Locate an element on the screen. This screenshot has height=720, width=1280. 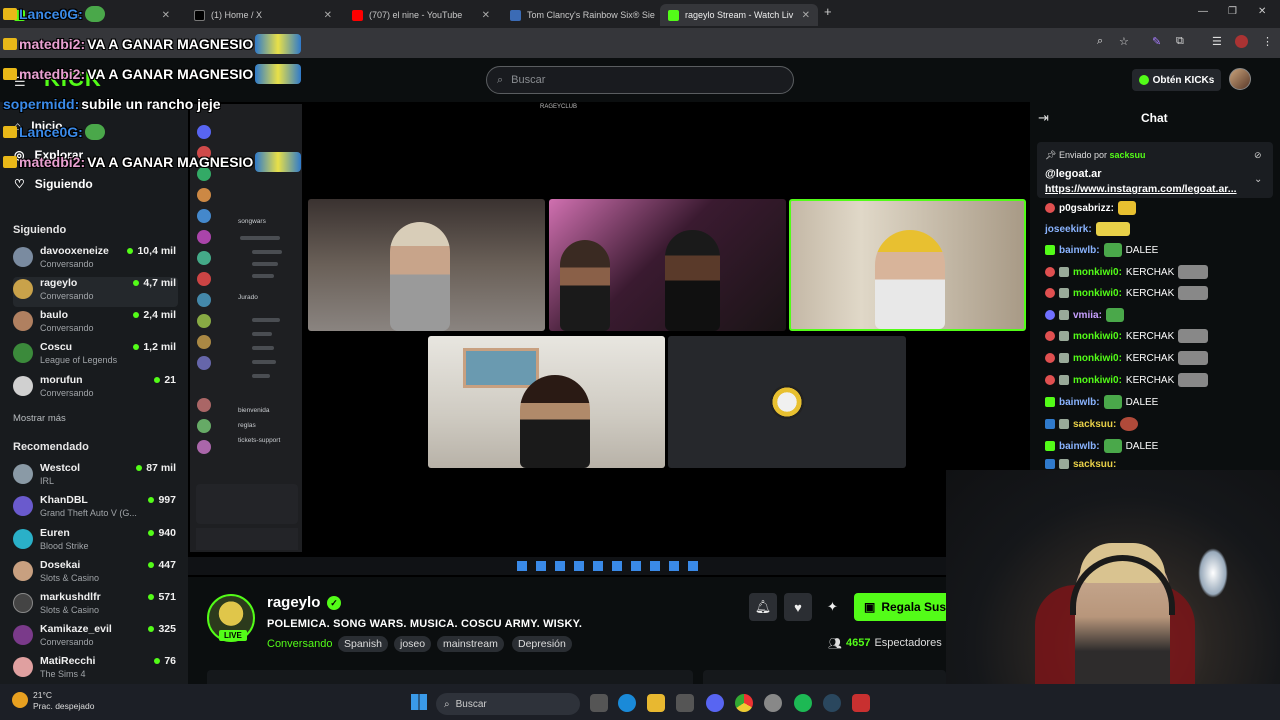
discord-channel: songwars is located at coordinates (252, 221).